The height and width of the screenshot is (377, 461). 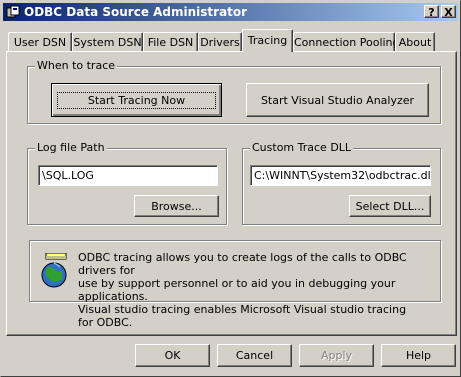 I want to click on custom-trace-dll-label: Custom Trace DLL, so click(x=302, y=147).